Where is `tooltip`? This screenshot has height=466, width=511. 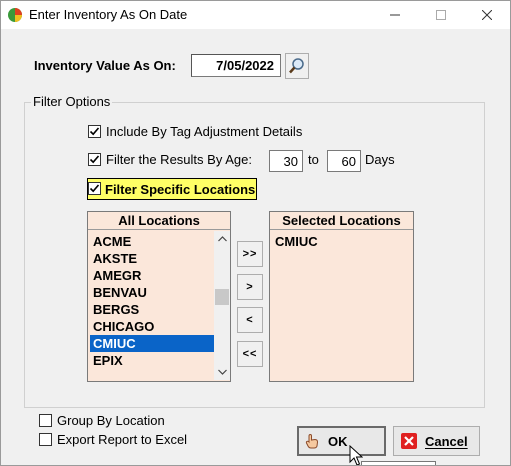
tooltip is located at coordinates (398, 463).